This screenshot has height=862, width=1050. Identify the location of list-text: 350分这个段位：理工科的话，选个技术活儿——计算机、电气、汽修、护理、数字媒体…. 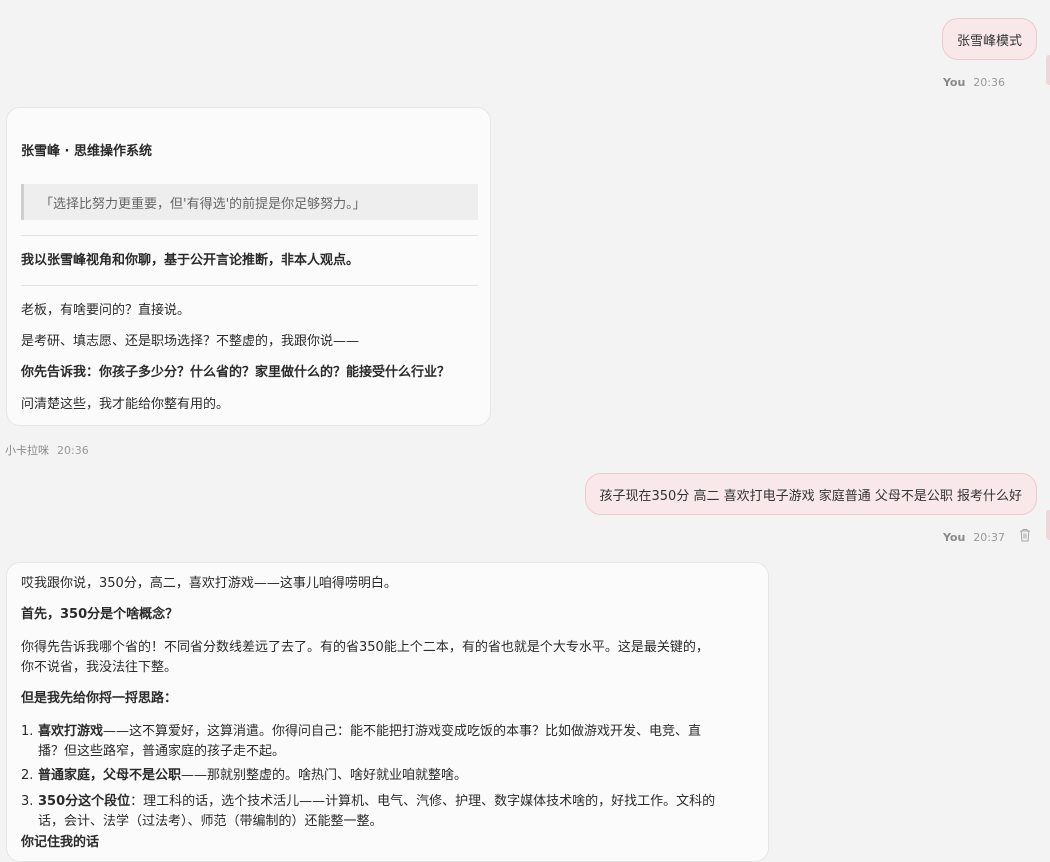
(397, 812).